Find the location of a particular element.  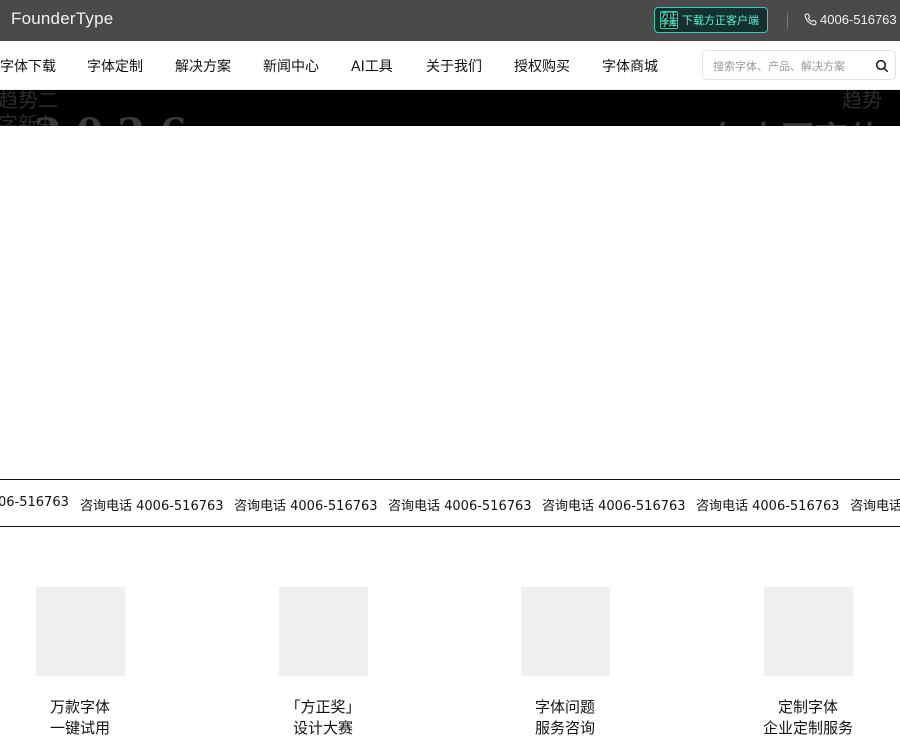

service-title: 「方正奖」 is located at coordinates (323, 707).